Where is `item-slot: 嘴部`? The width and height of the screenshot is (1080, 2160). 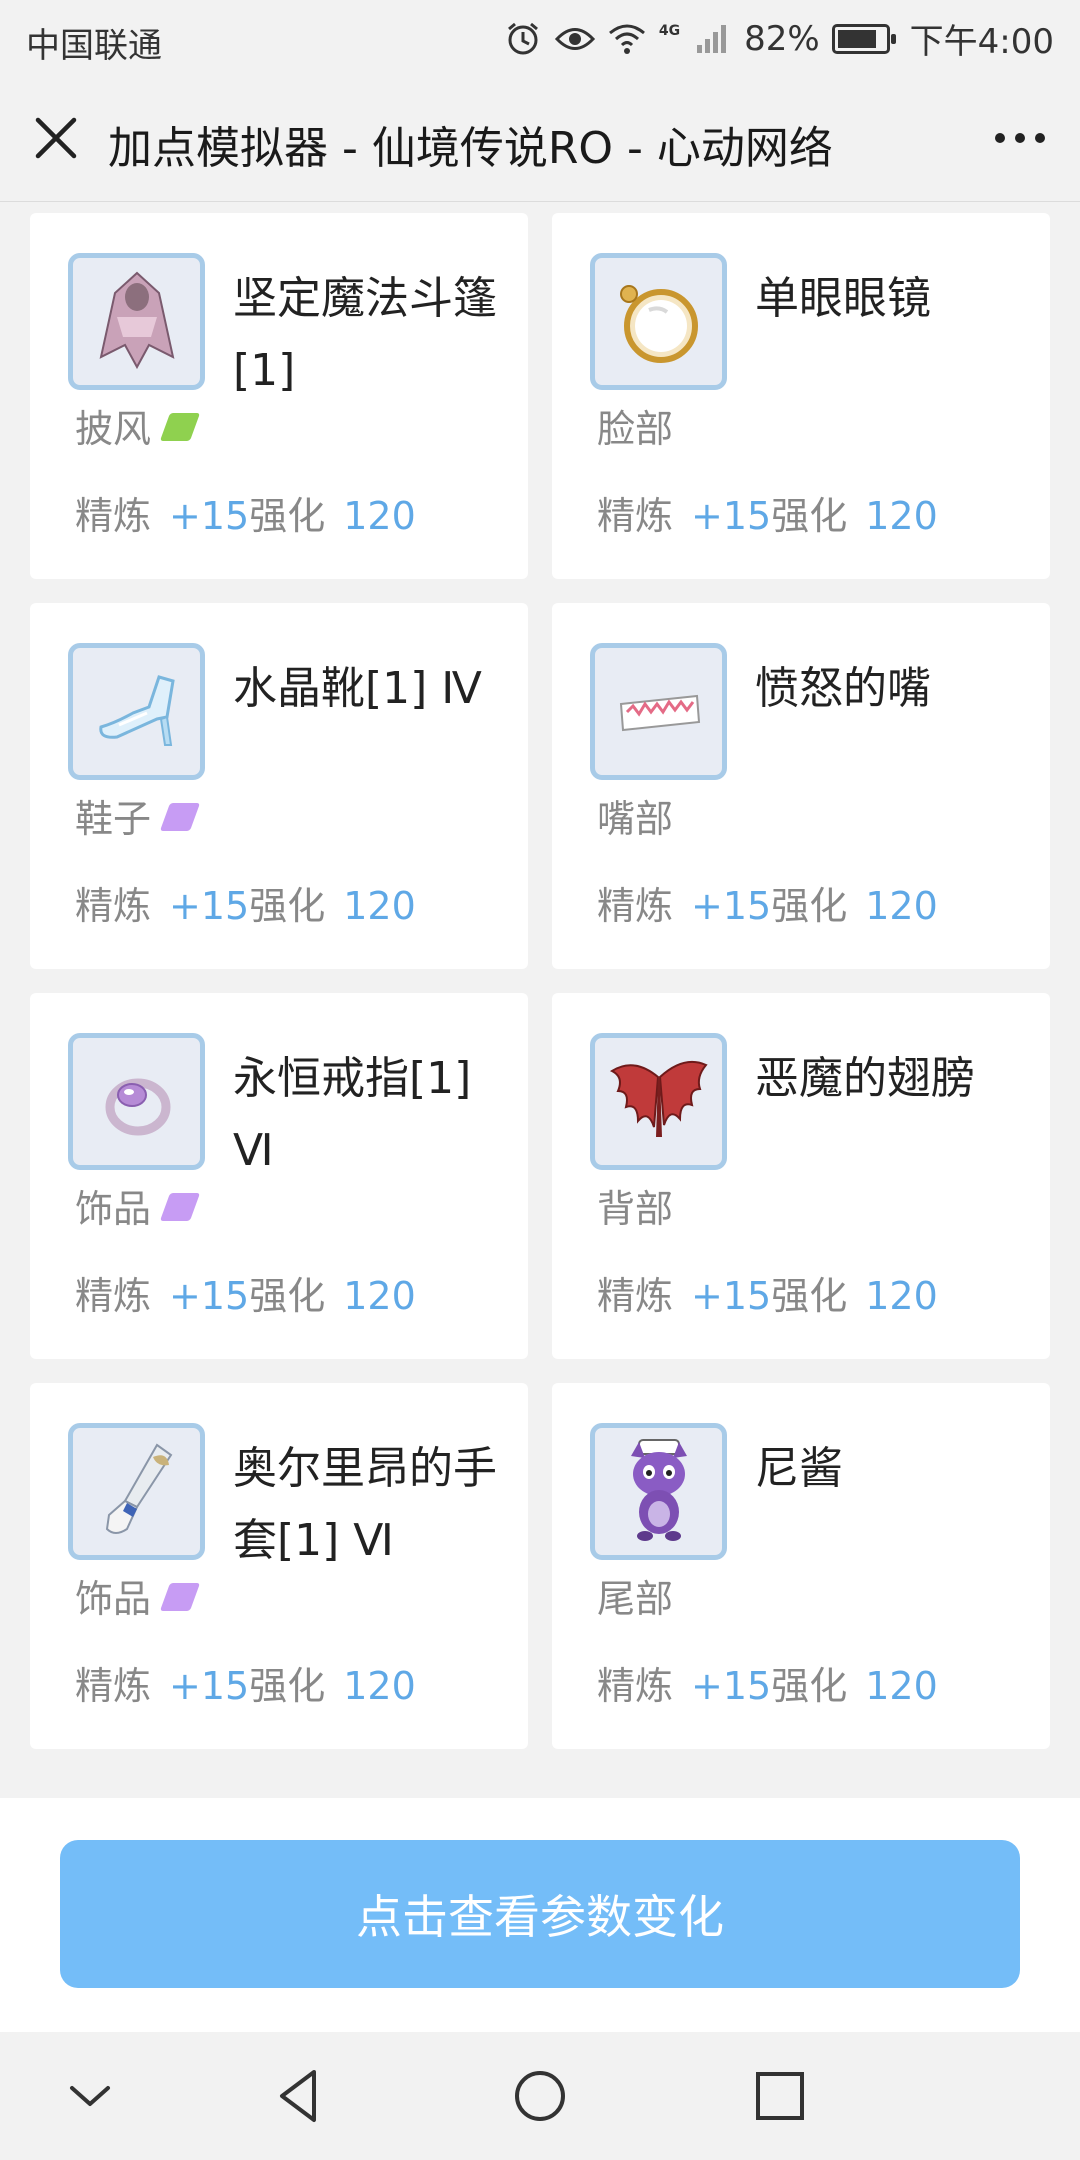 item-slot: 嘴部 is located at coordinates (635, 819).